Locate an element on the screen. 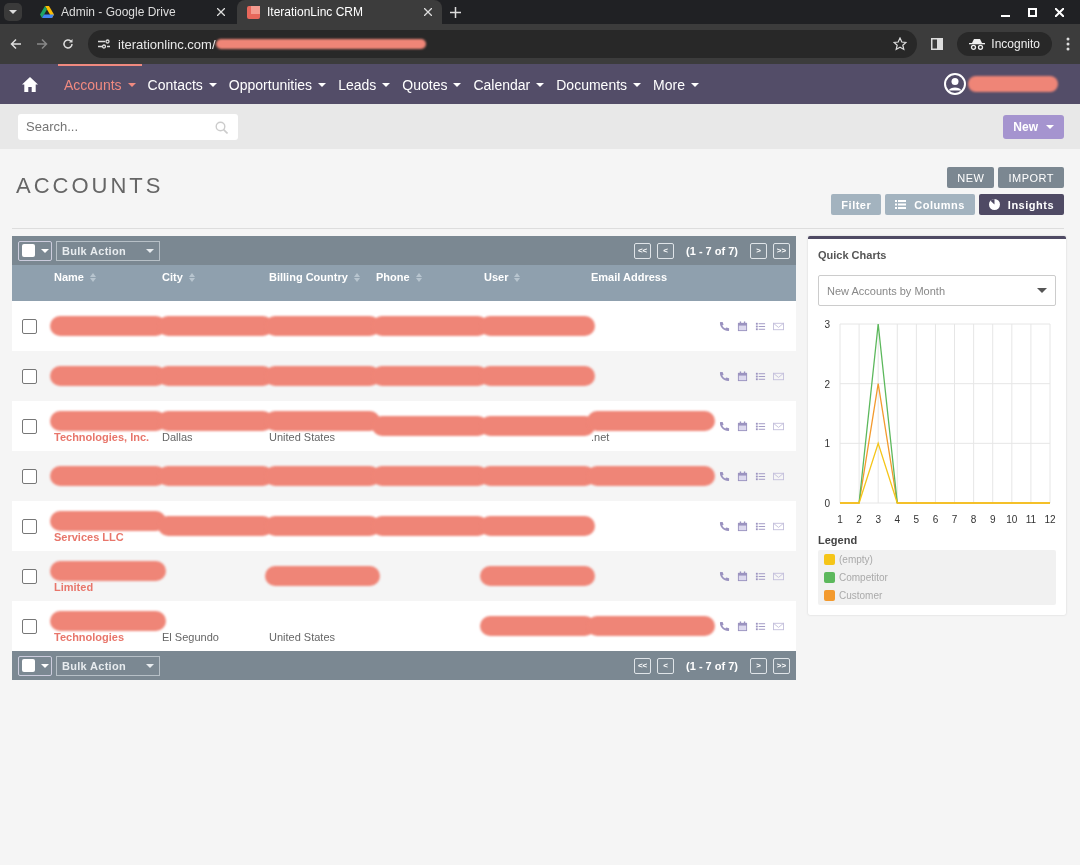 This screenshot has width=1080, height=865. drive-icon is located at coordinates (47, 12).